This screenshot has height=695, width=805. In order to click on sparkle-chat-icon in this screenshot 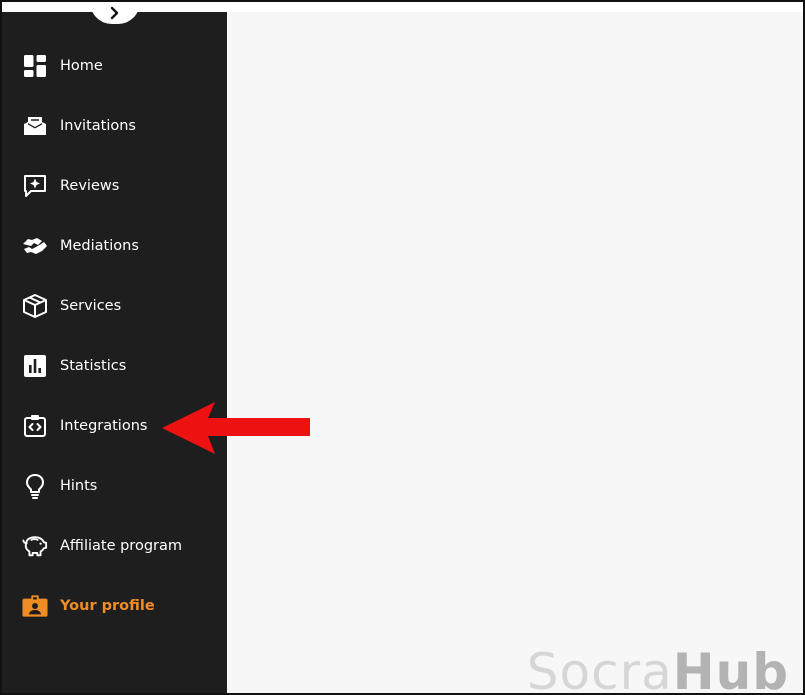, I will do `click(35, 186)`.